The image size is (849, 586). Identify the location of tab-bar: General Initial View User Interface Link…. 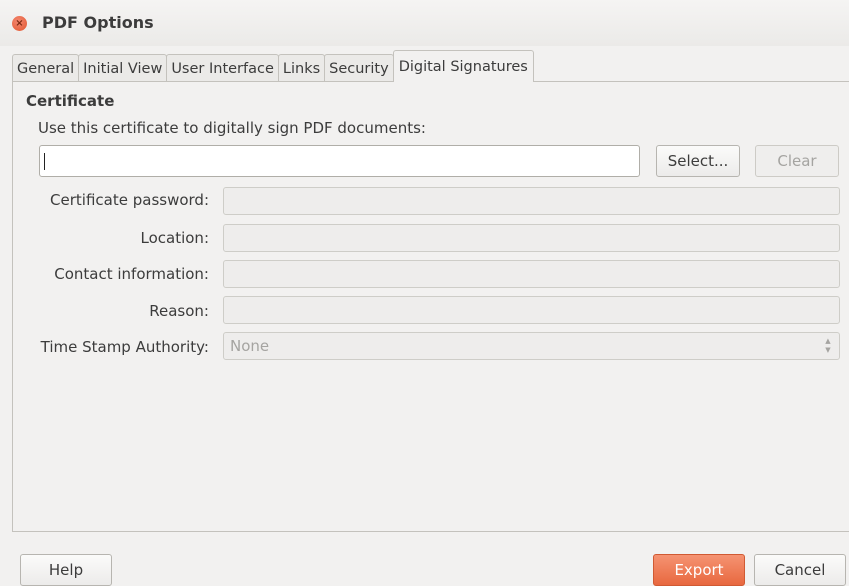
(273, 66).